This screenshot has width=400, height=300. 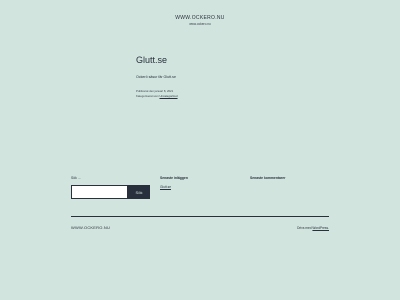 What do you see at coordinates (200, 187) in the screenshot?
I see `recent-post-link: Glutt.se` at bounding box center [200, 187].